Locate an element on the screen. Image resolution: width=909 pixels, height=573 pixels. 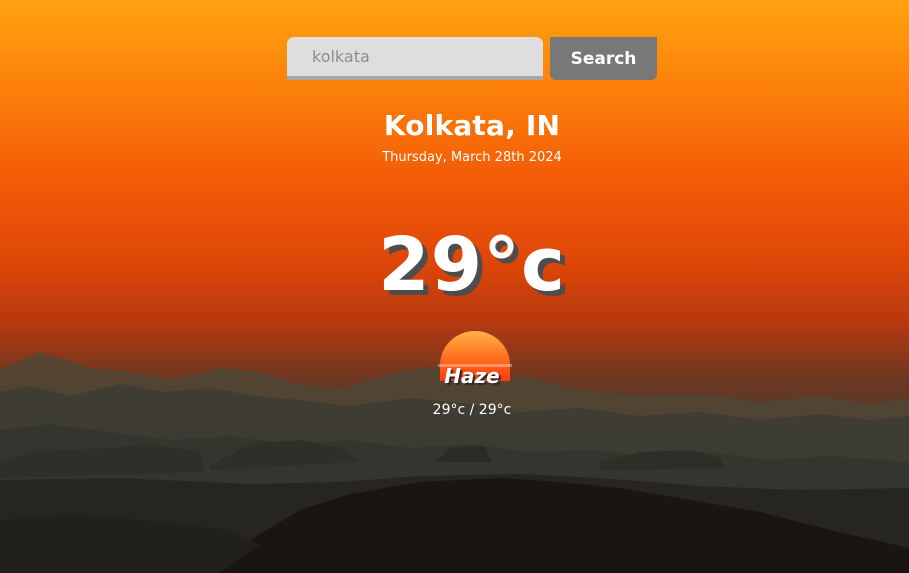
city-name: Kolkata, IN is located at coordinates (472, 125).